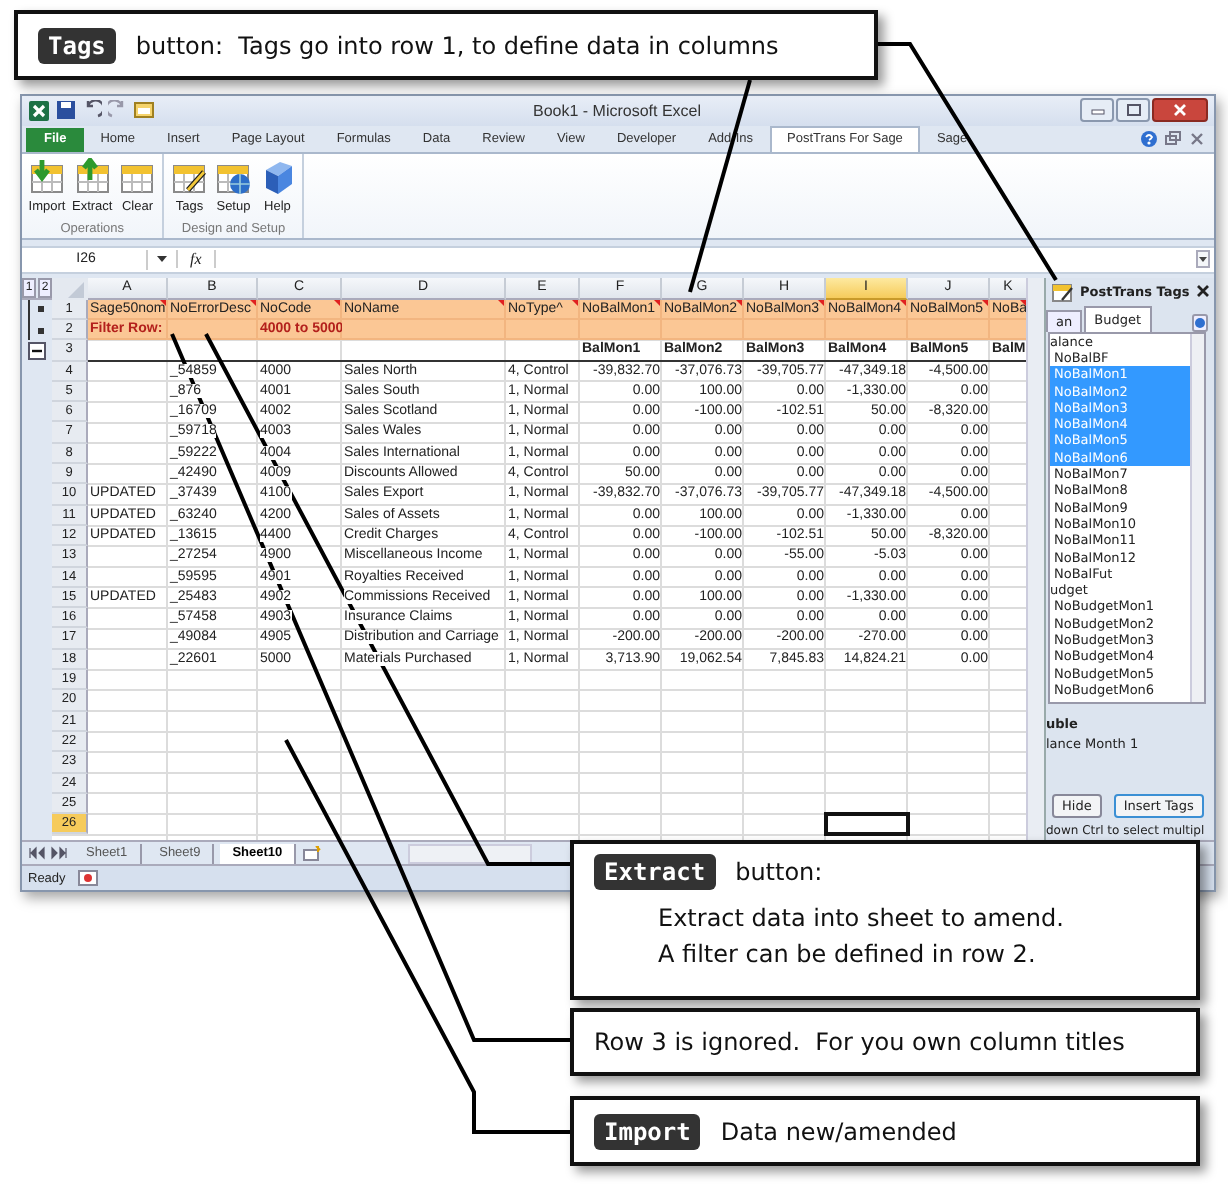 This screenshot has width=1228, height=1190. What do you see at coordinates (39, 110) in the screenshot?
I see `excel-icon` at bounding box center [39, 110].